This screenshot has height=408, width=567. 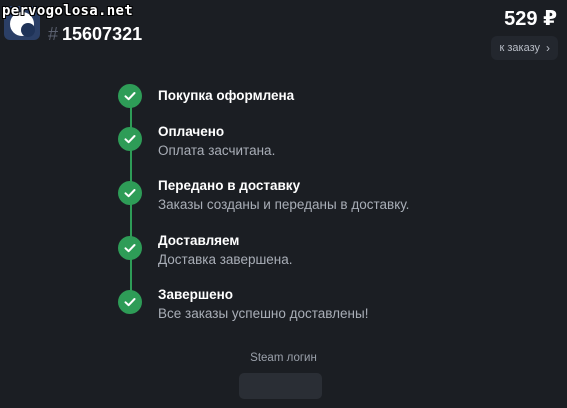 What do you see at coordinates (530, 19) in the screenshot?
I see `order-price: 529 ₽` at bounding box center [530, 19].